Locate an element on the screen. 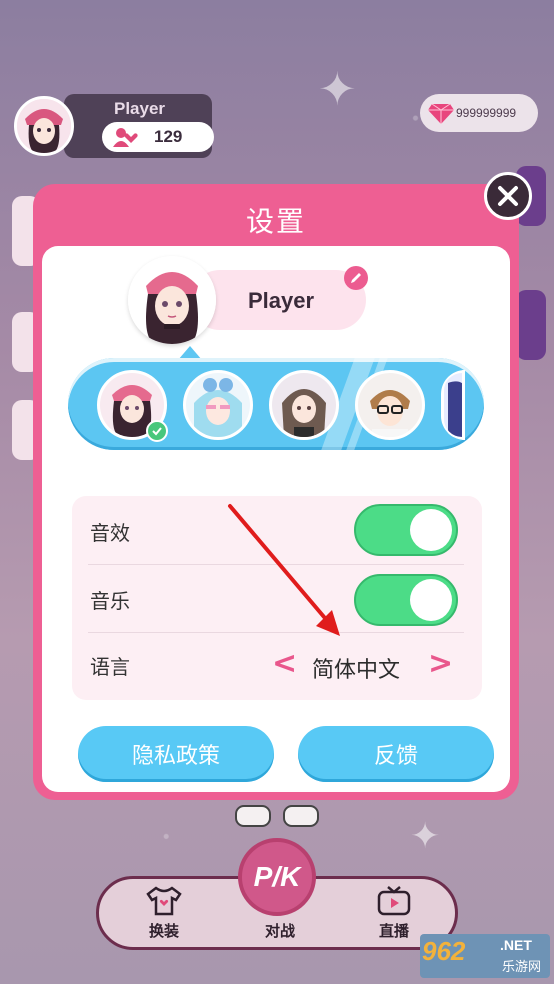 This screenshot has height=984, width=554. sound-toggle is located at coordinates (406, 530).